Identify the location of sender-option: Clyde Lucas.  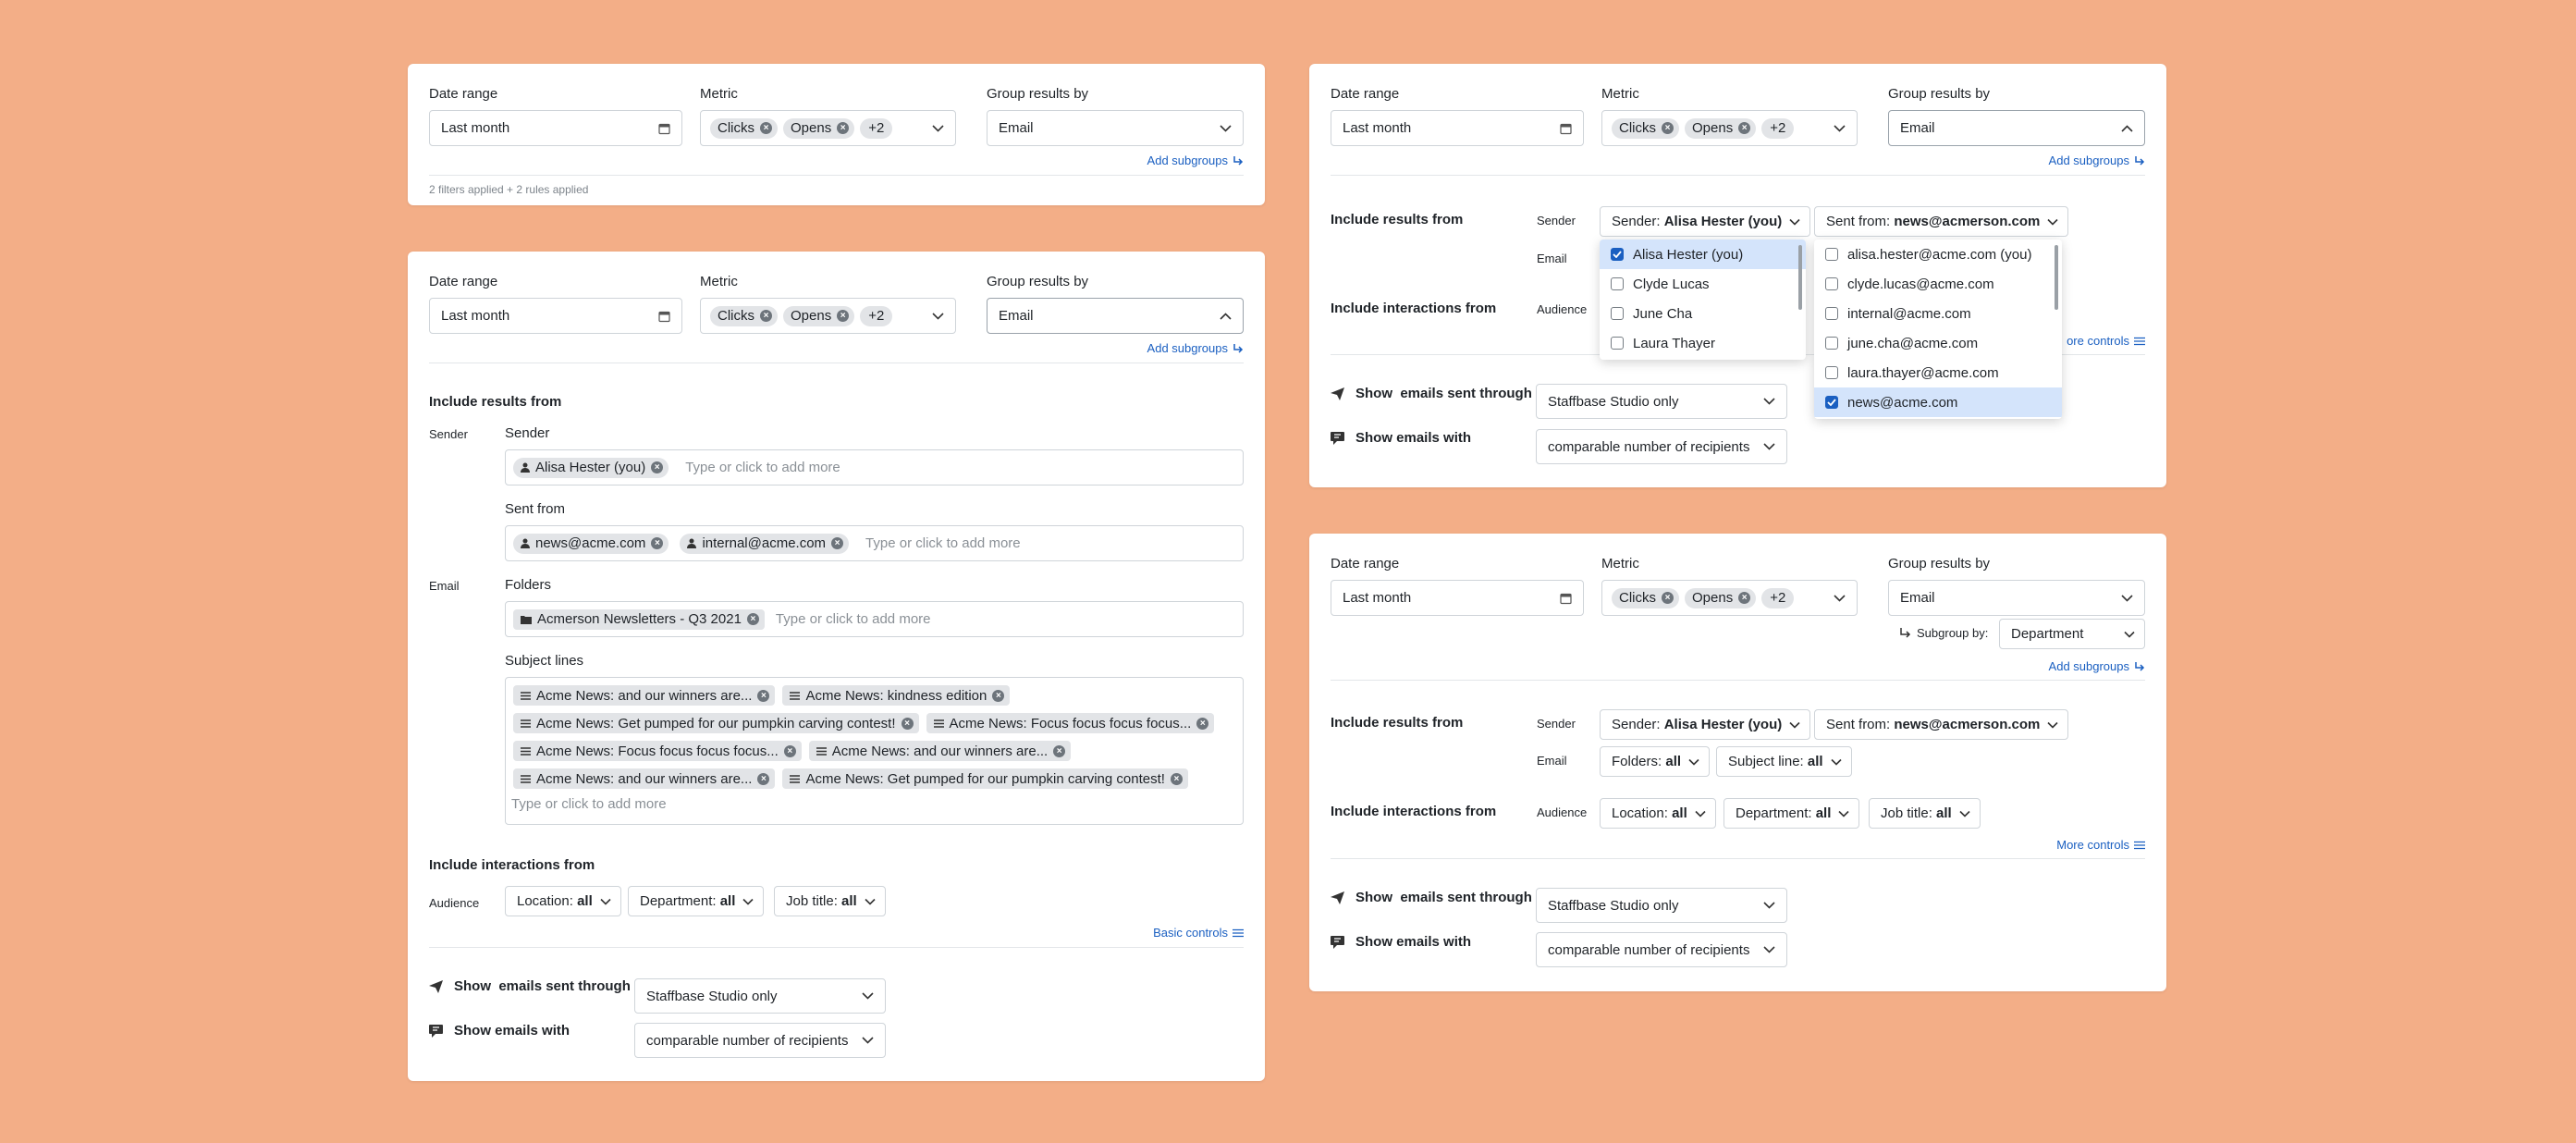
(1703, 284).